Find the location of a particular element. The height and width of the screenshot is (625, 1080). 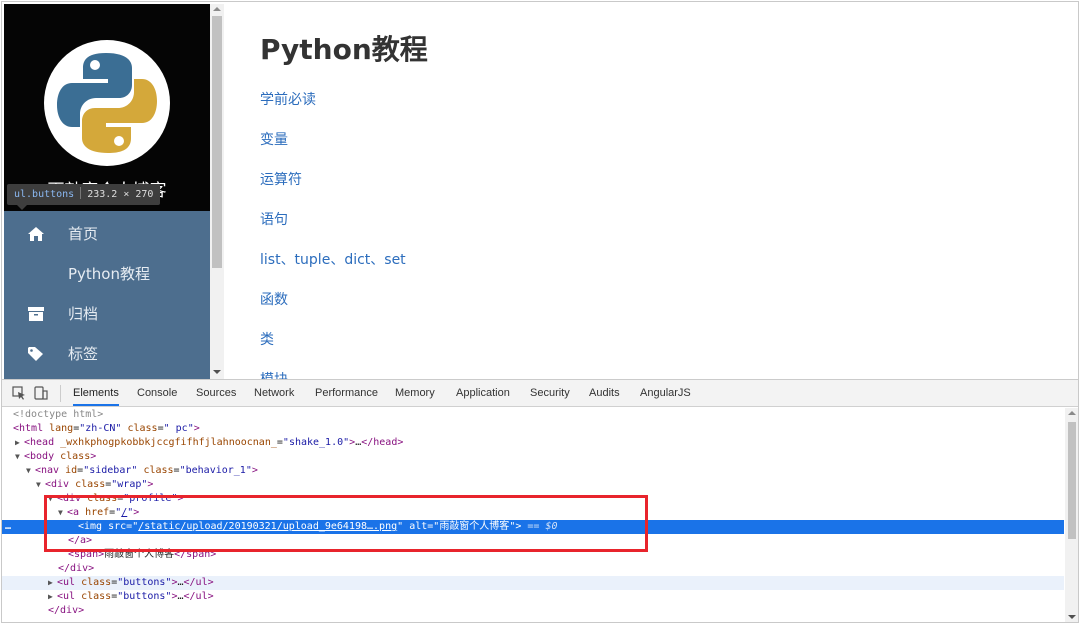

tooltip-size: 233.2 × 270 is located at coordinates (120, 194).